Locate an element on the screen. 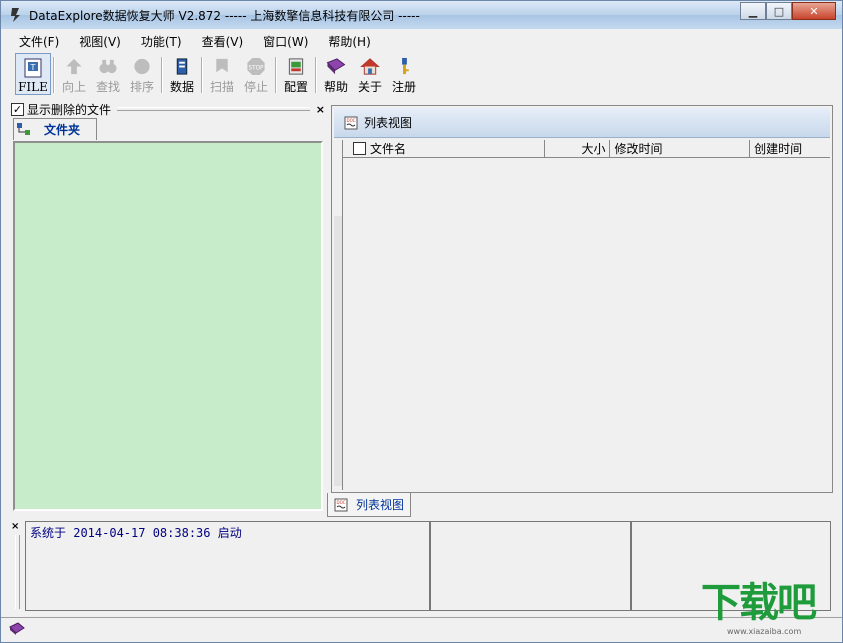  stop-button-label: 停止 is located at coordinates (255, 87).